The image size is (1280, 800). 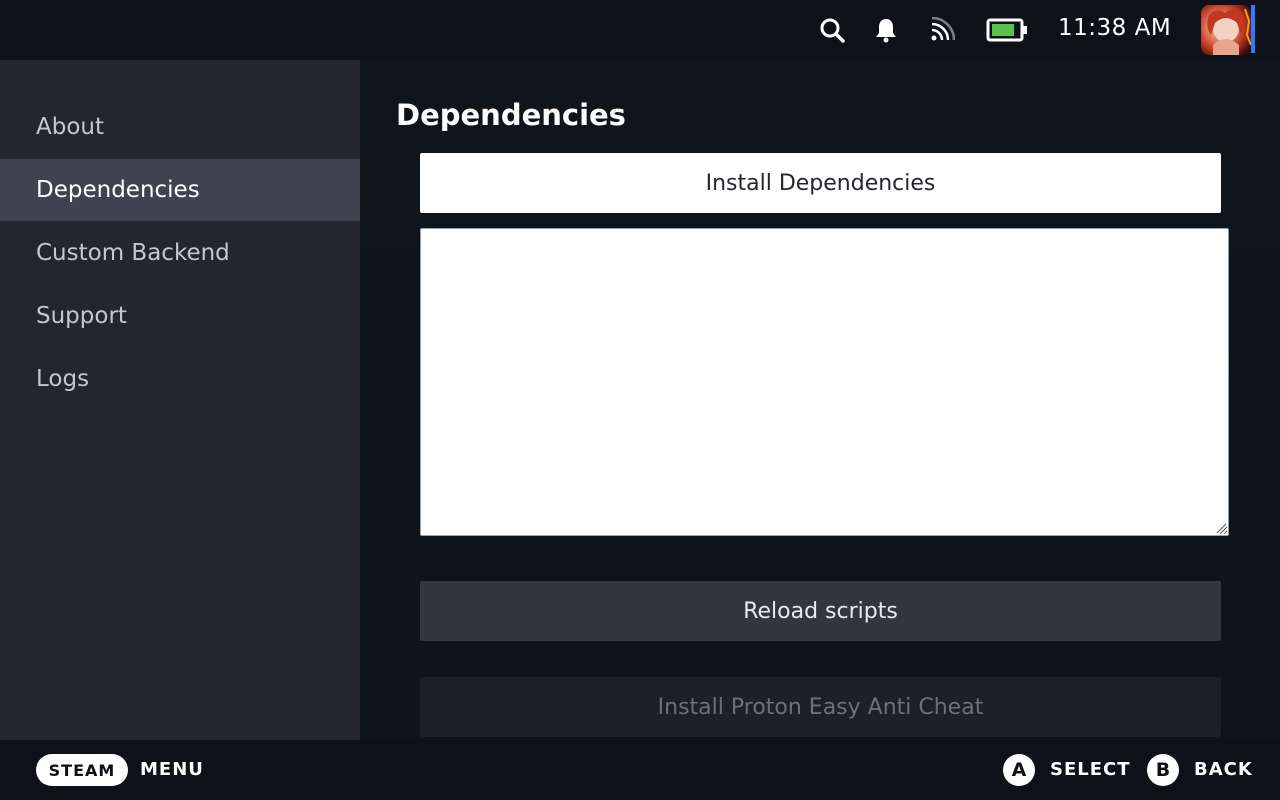 What do you see at coordinates (1090, 769) in the screenshot?
I see `select-hint-label: SELECT` at bounding box center [1090, 769].